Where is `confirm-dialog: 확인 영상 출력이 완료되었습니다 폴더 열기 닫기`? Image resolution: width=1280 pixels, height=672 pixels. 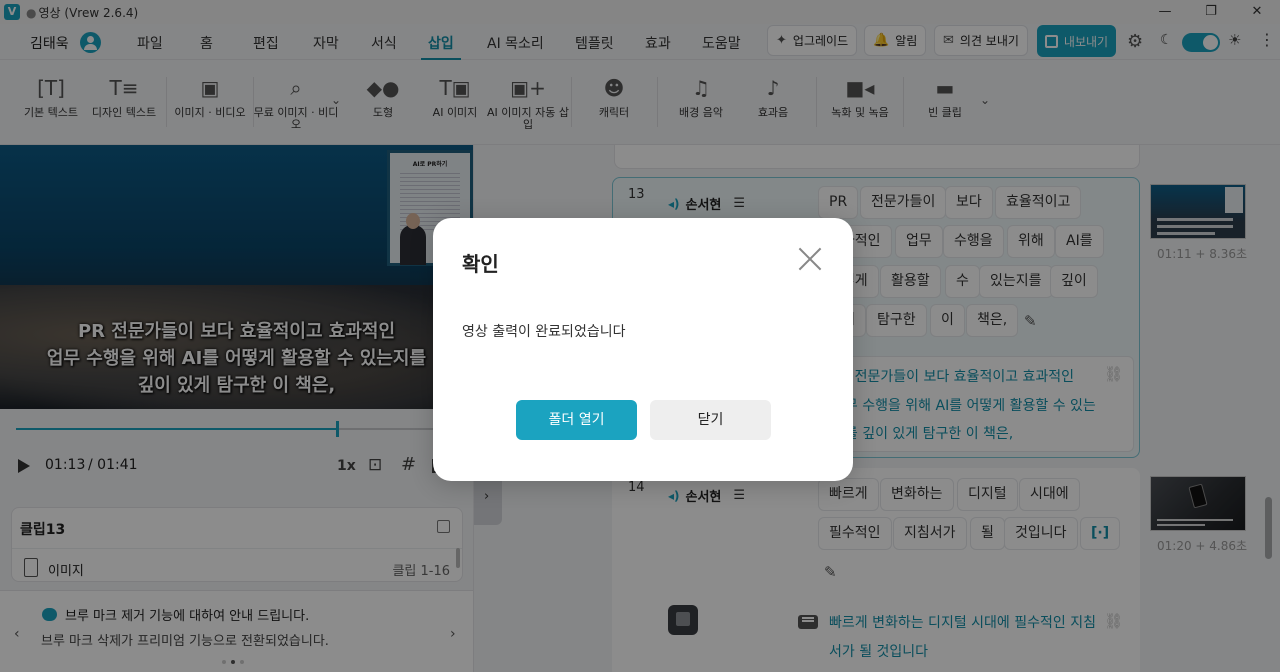
confirm-dialog: 확인 영상 출력이 완료되었습니다 폴더 열기 닫기 is located at coordinates (643, 349).